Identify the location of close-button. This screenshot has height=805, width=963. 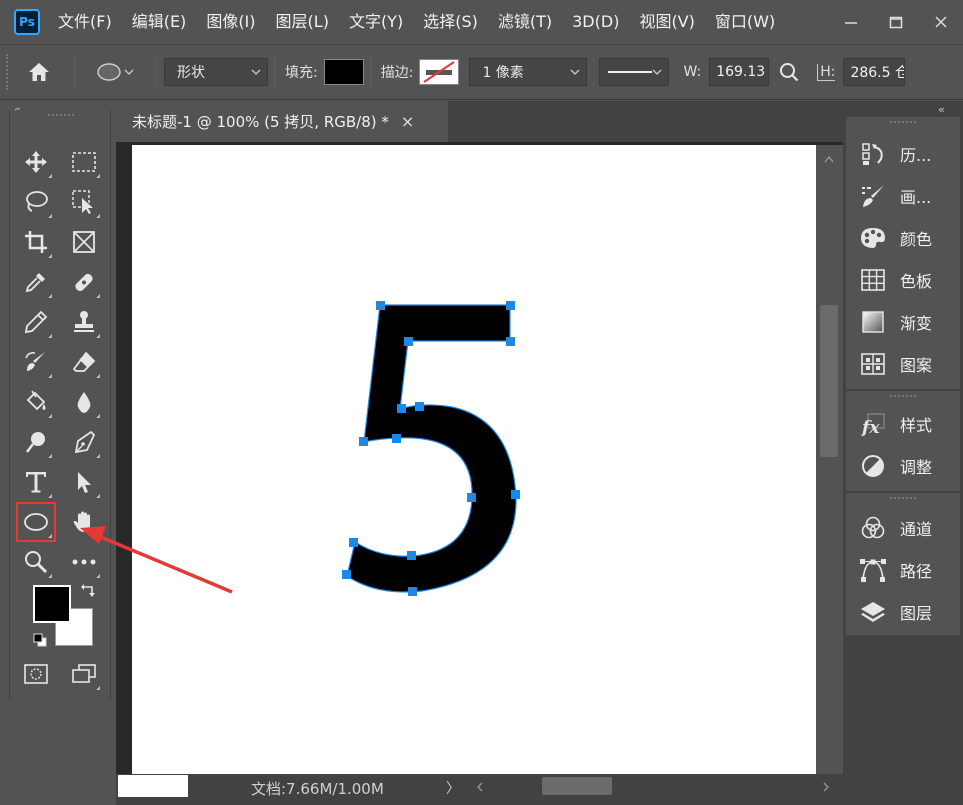
(940, 22).